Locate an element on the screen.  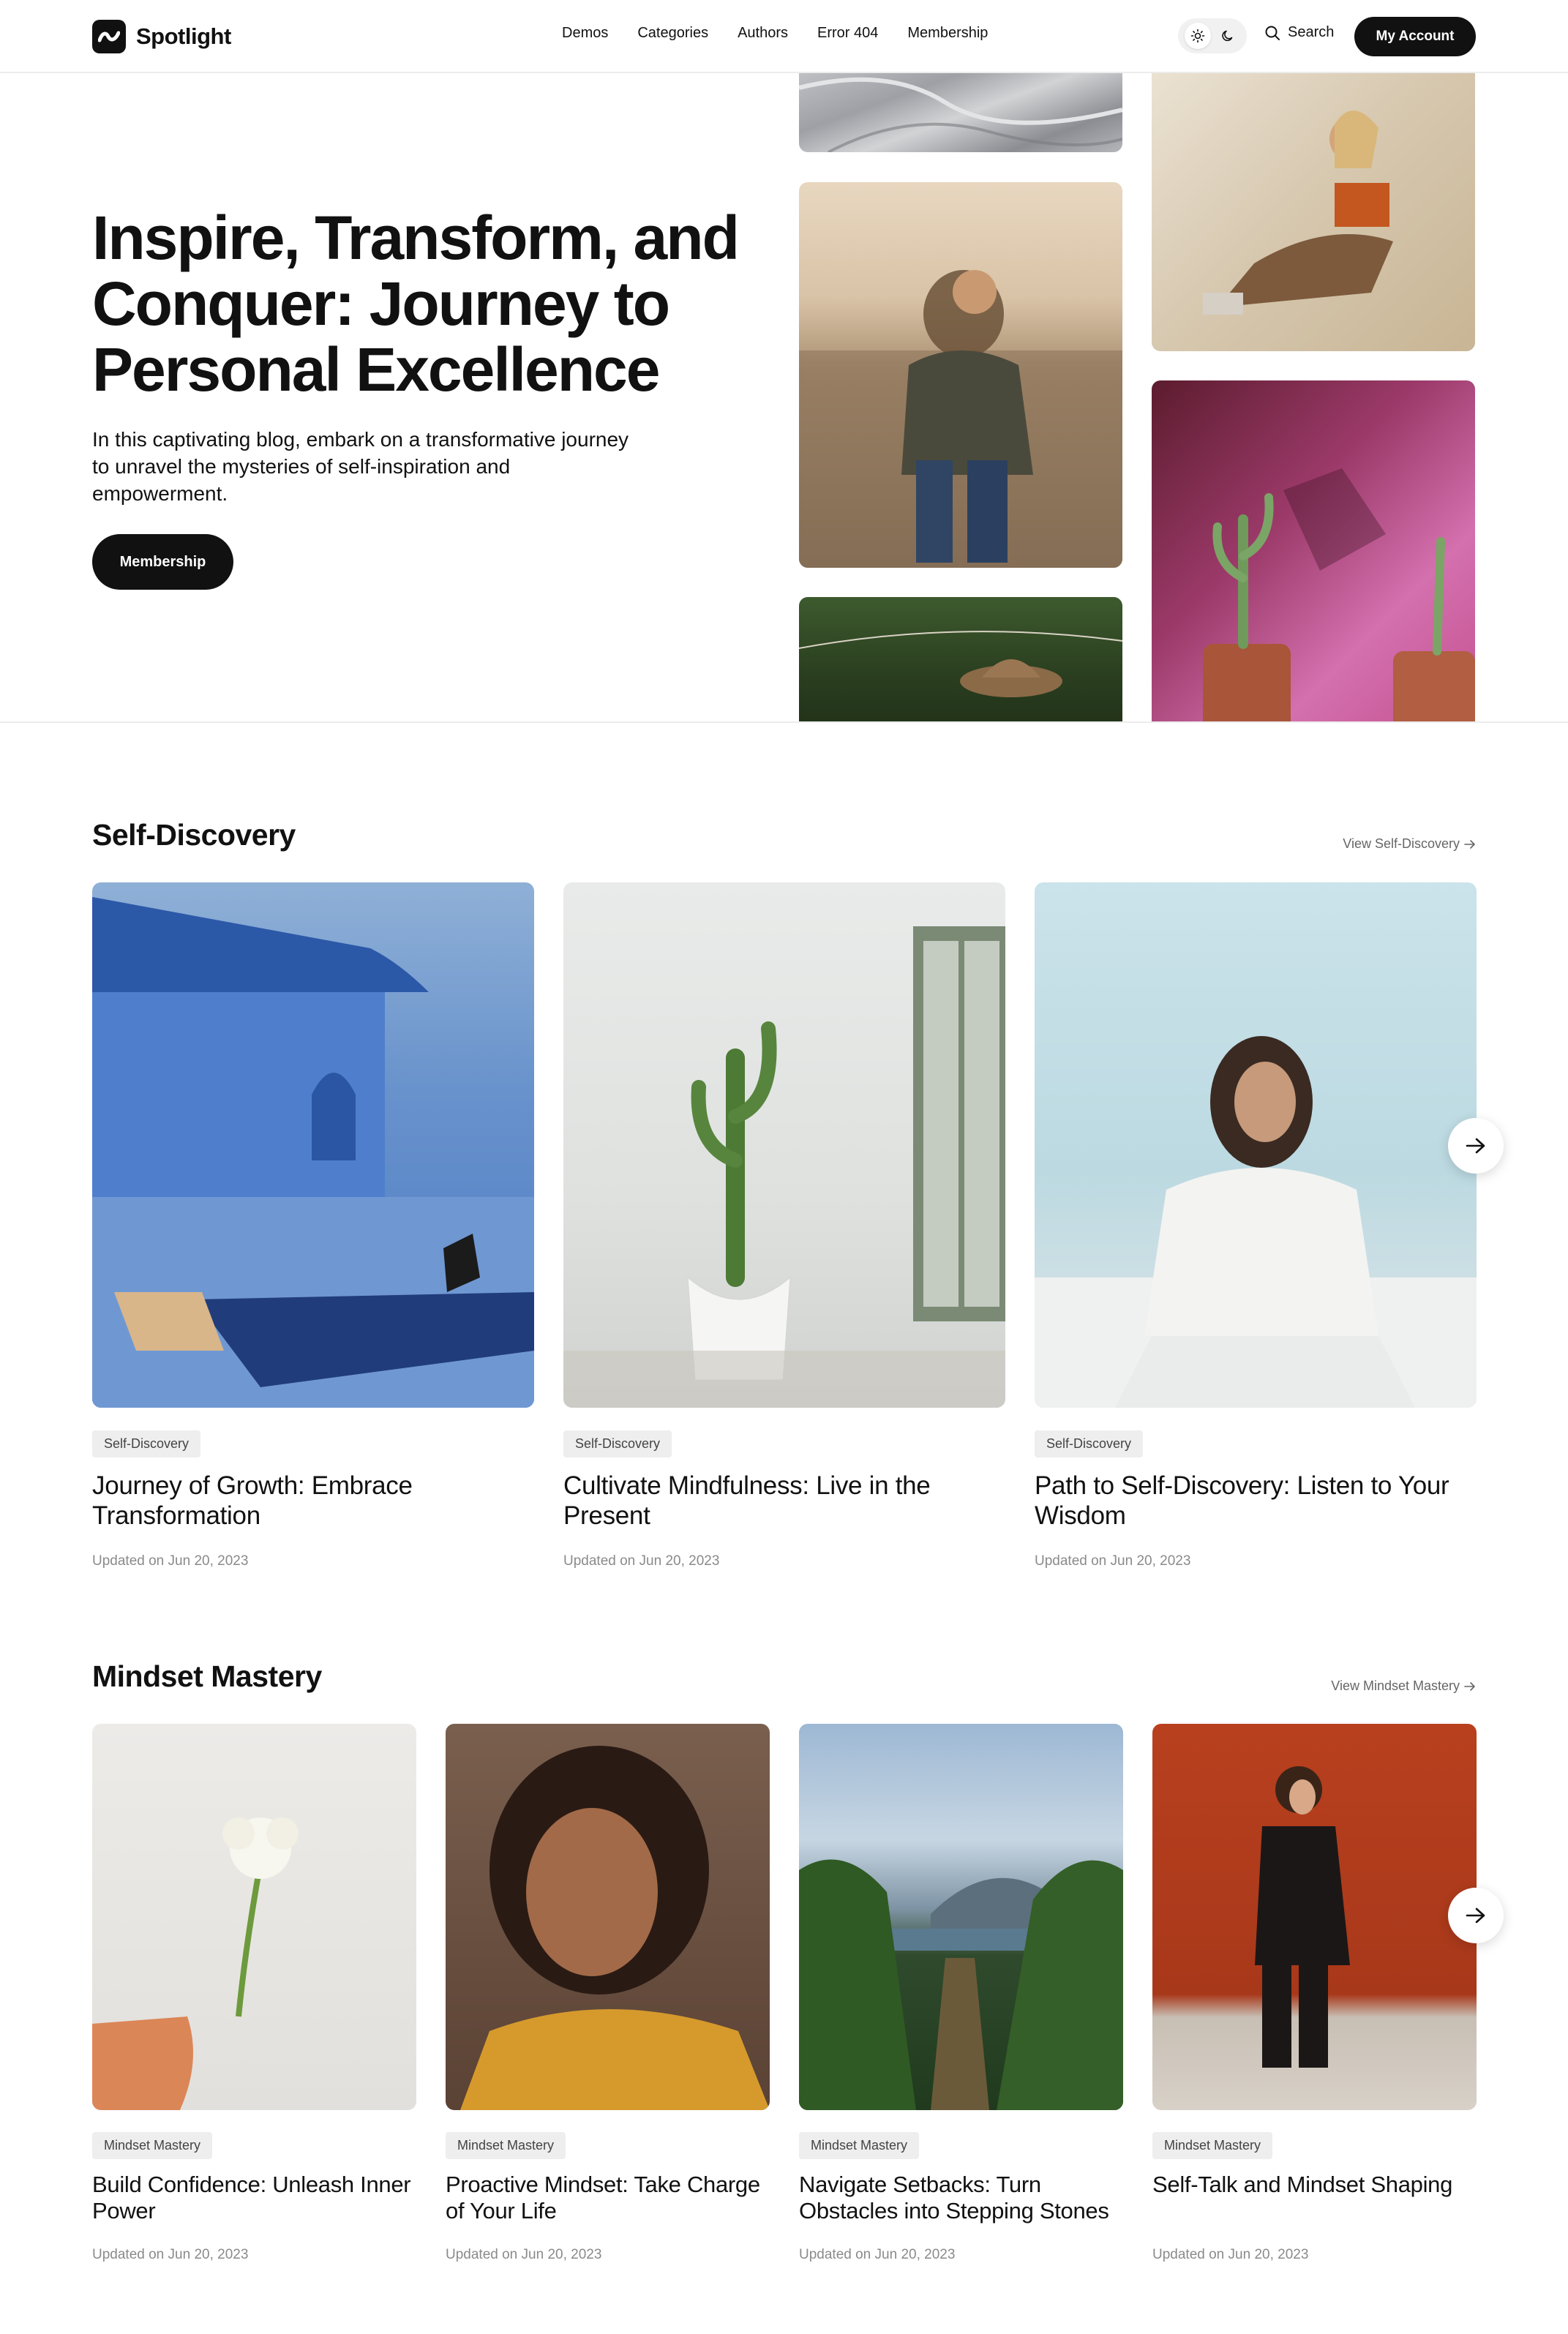
card-image-blue-pool is located at coordinates (313, 1145).